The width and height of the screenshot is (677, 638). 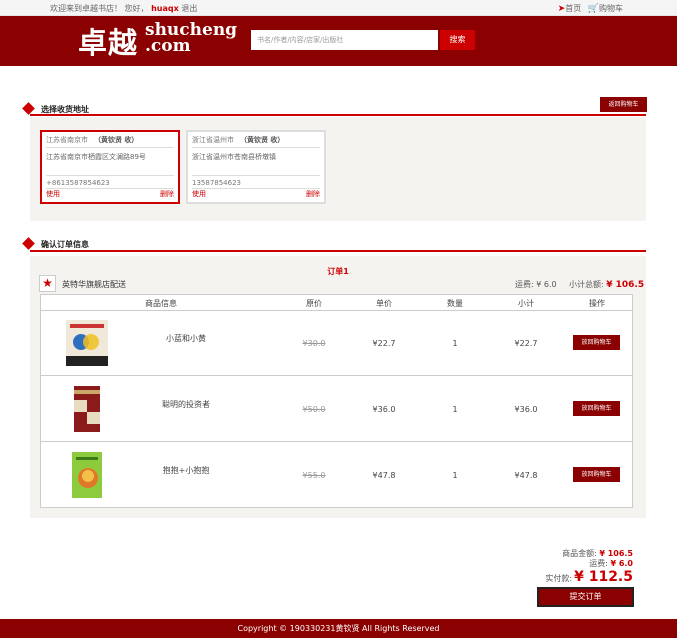 What do you see at coordinates (94, 284) in the screenshot?
I see `shop-name: 英特华旗舰店配送` at bounding box center [94, 284].